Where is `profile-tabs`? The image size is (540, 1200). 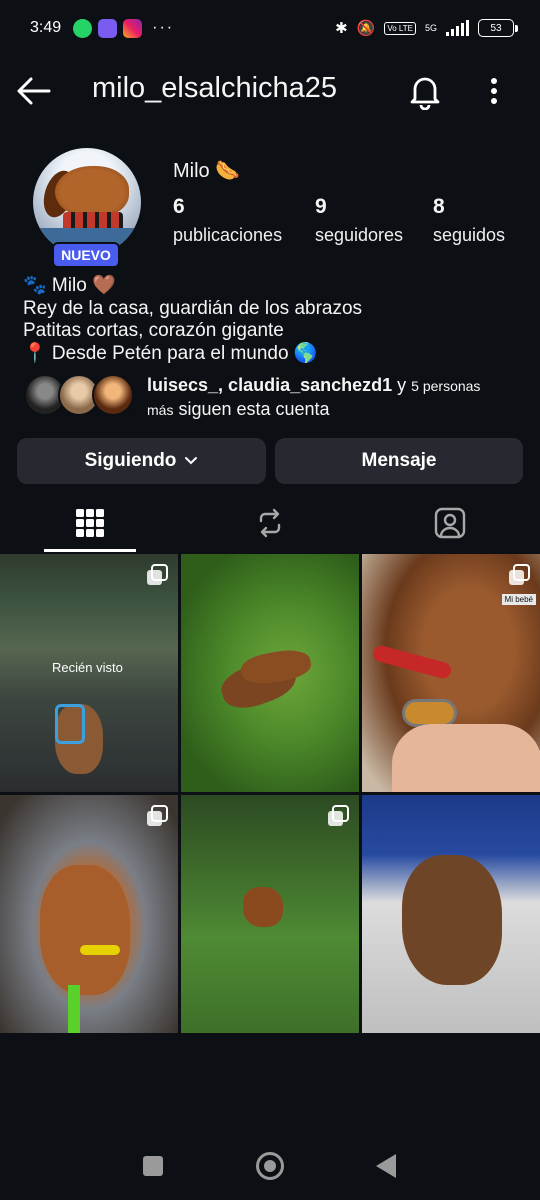
profile-tabs is located at coordinates (270, 523).